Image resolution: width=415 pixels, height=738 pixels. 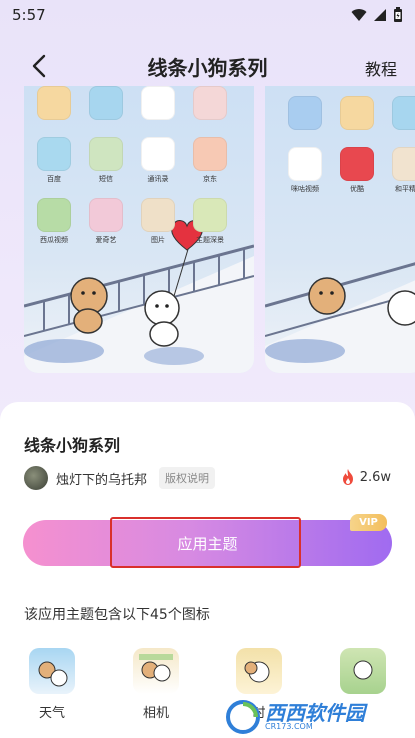 I want to click on avatar, so click(x=36, y=478).